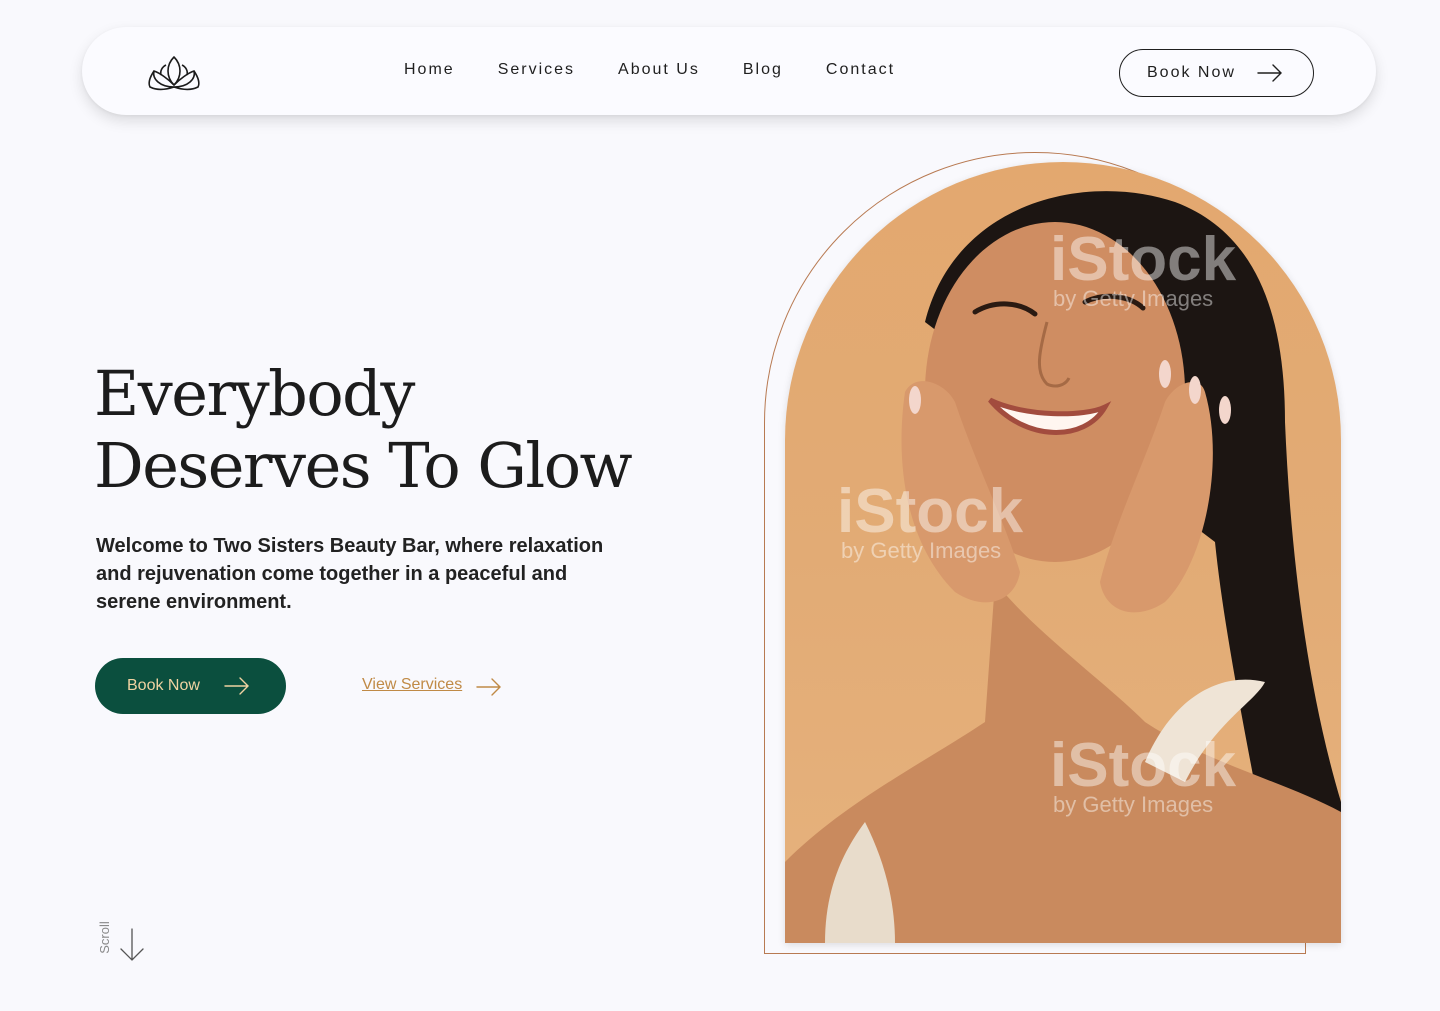 The image size is (1440, 1011). I want to click on nav-link-services: Services, so click(536, 70).